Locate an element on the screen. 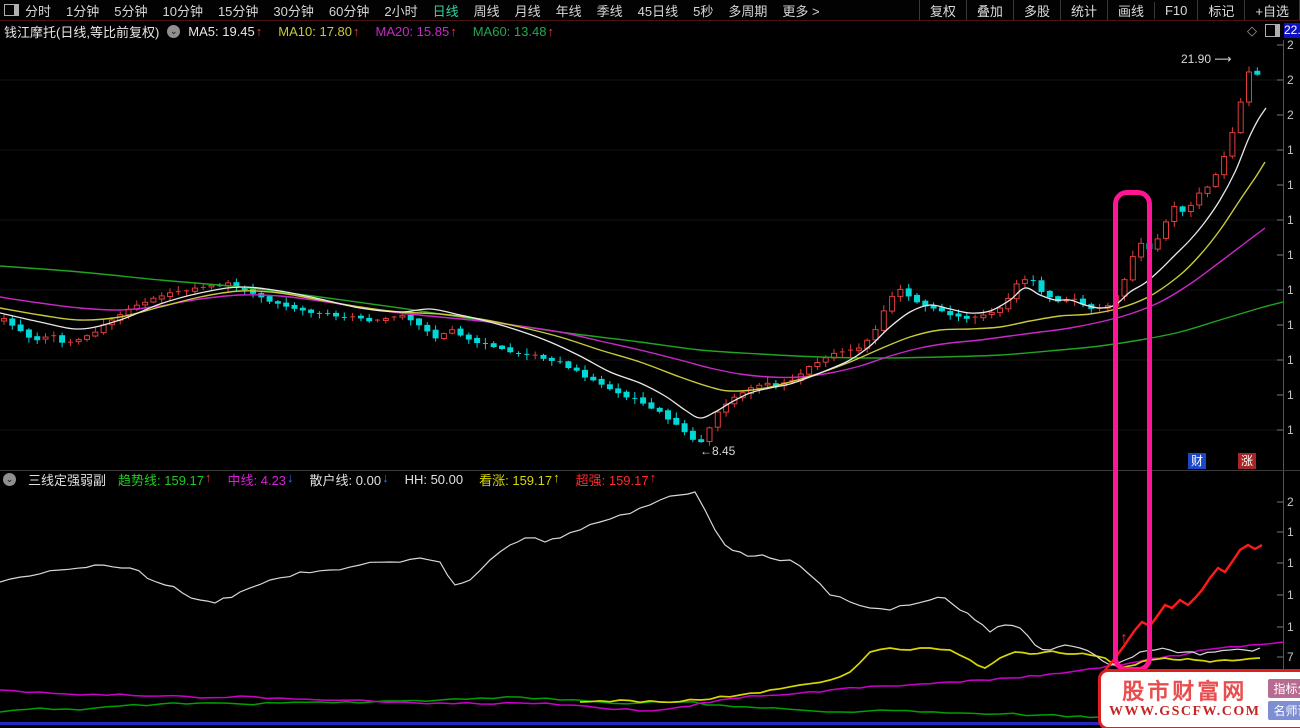 Image resolution: width=1300 pixels, height=728 pixels. indicator-text: 超强: 159.17 is located at coordinates (612, 480).